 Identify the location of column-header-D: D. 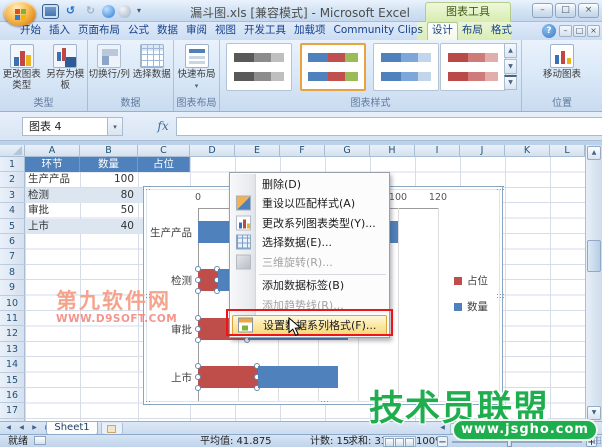
(212, 151).